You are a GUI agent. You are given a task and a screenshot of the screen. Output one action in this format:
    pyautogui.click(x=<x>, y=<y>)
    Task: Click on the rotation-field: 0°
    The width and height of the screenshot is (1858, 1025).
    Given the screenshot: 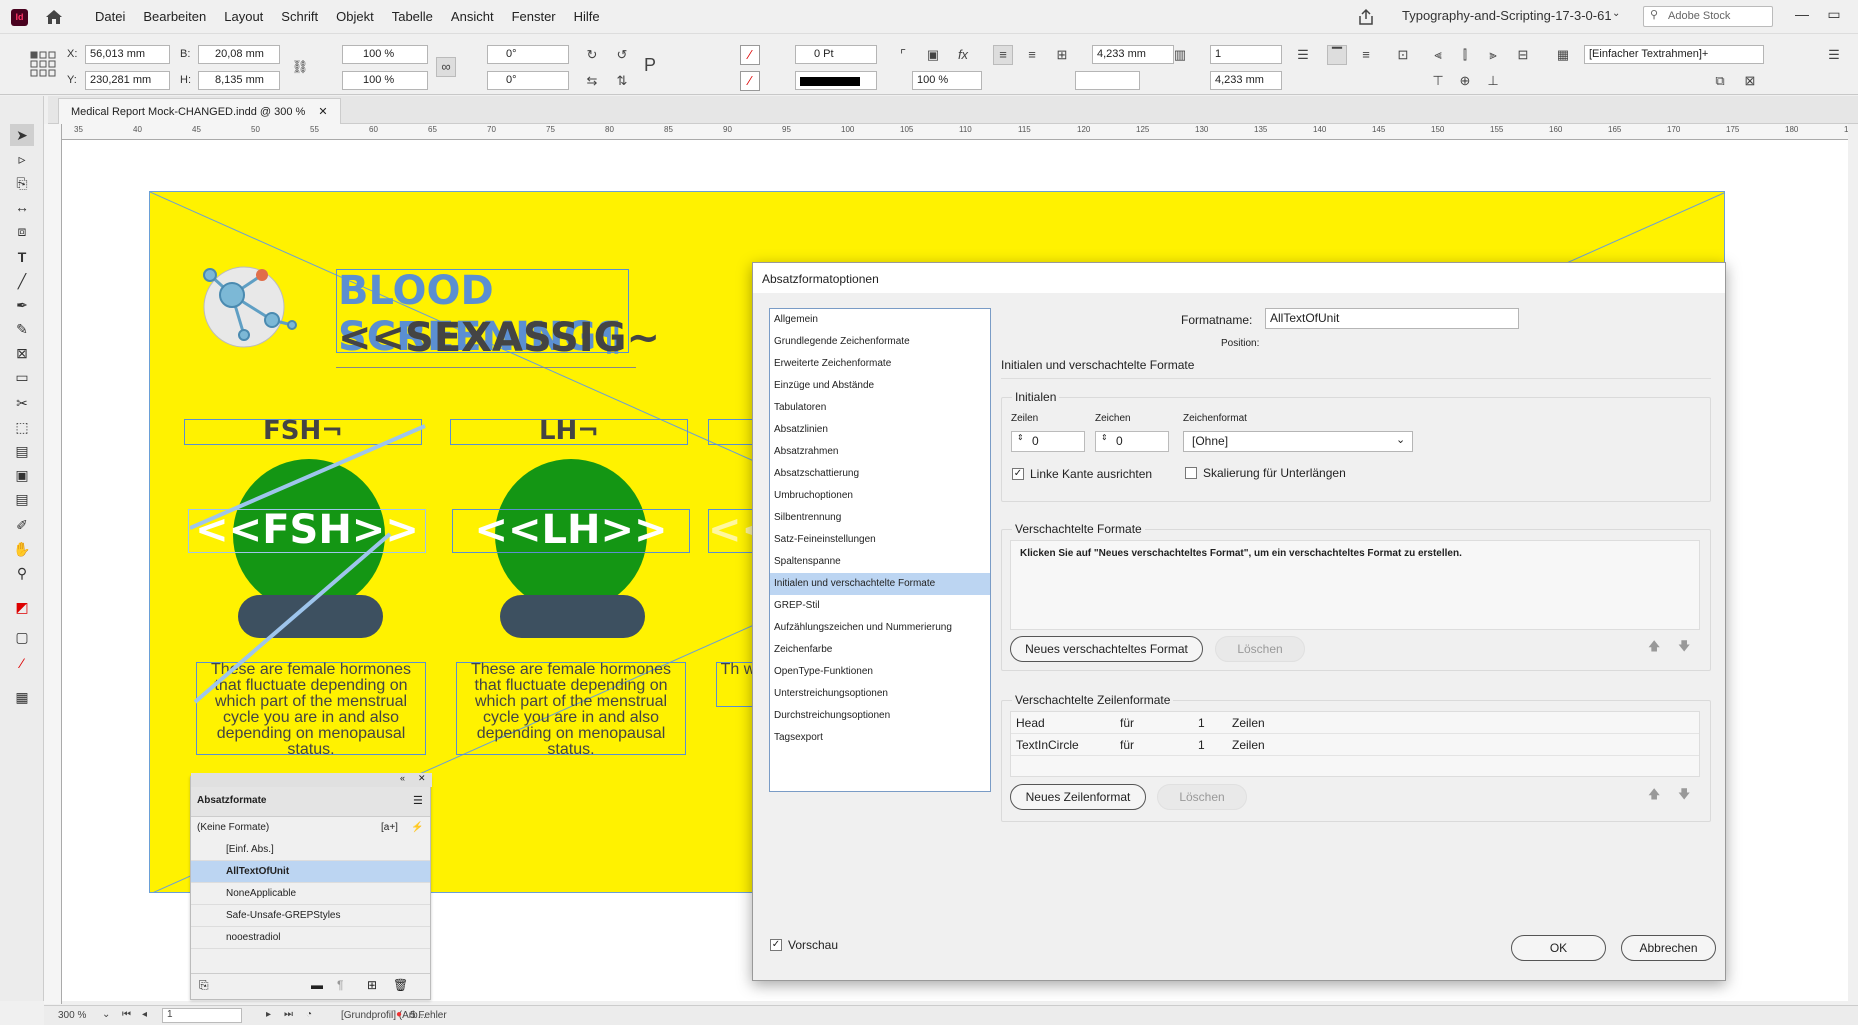 What is the action you would take?
    pyautogui.click(x=528, y=54)
    